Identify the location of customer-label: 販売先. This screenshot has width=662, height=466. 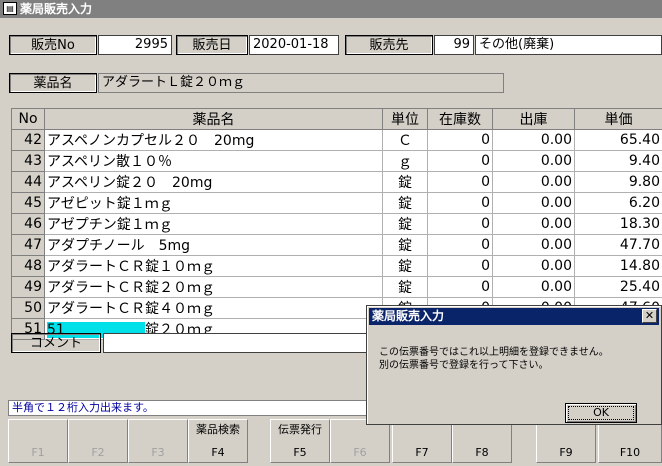
(389, 45).